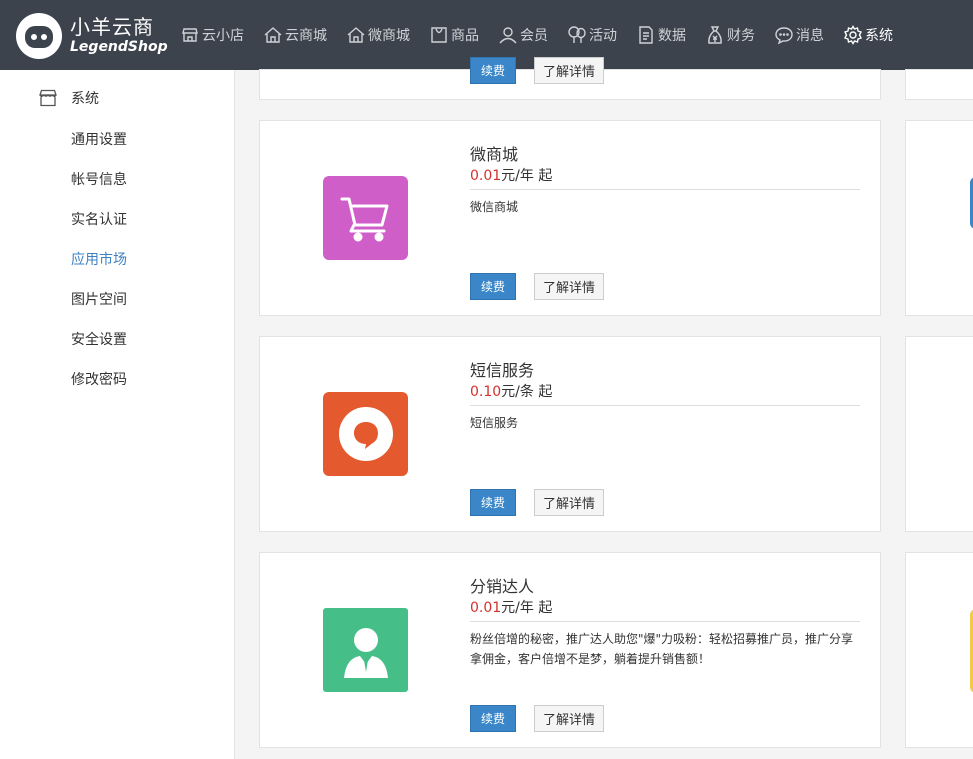 This screenshot has width=973, height=759. Describe the element at coordinates (68, 98) in the screenshot. I see `sidebar-header: 系统` at that location.